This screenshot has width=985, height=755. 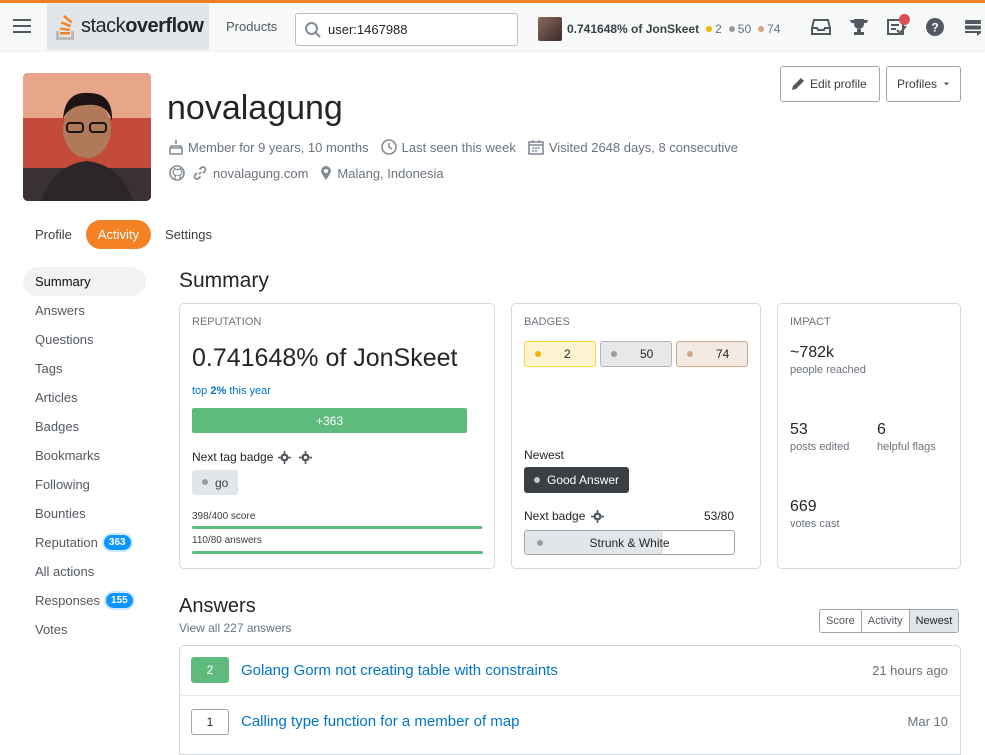 What do you see at coordinates (774, 29) in the screenshot?
I see `bronze-count: 74` at bounding box center [774, 29].